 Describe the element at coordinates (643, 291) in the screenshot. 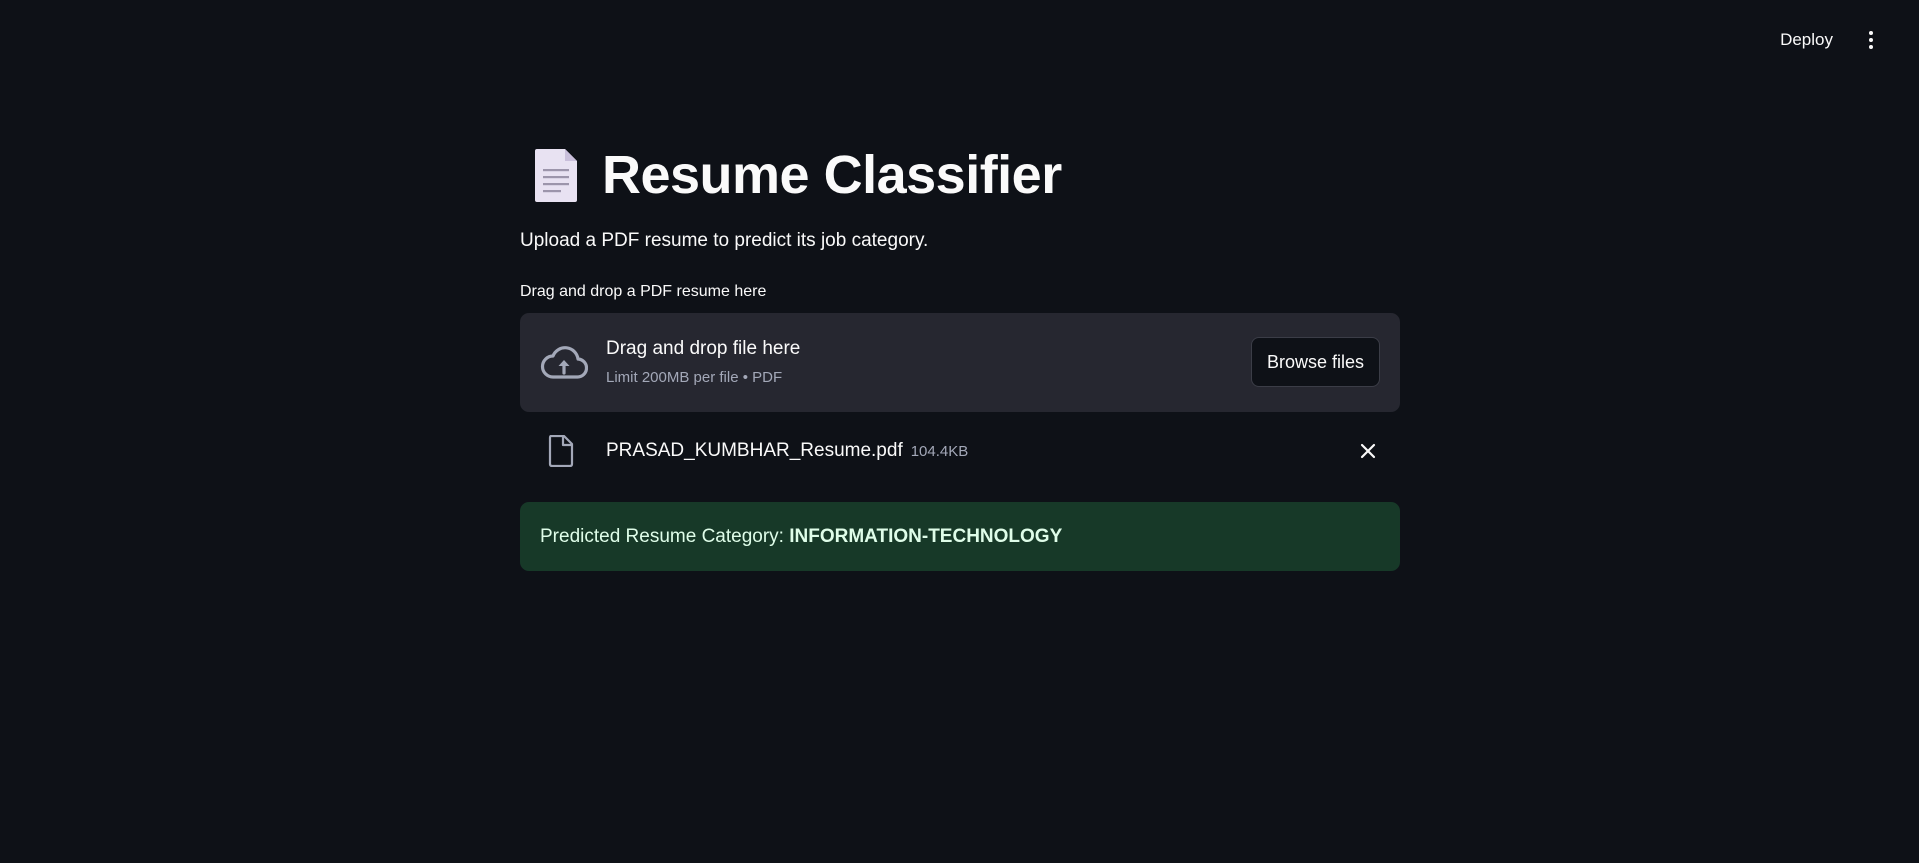

I see `uploader-label: Drag and drop a PDF resume here` at that location.